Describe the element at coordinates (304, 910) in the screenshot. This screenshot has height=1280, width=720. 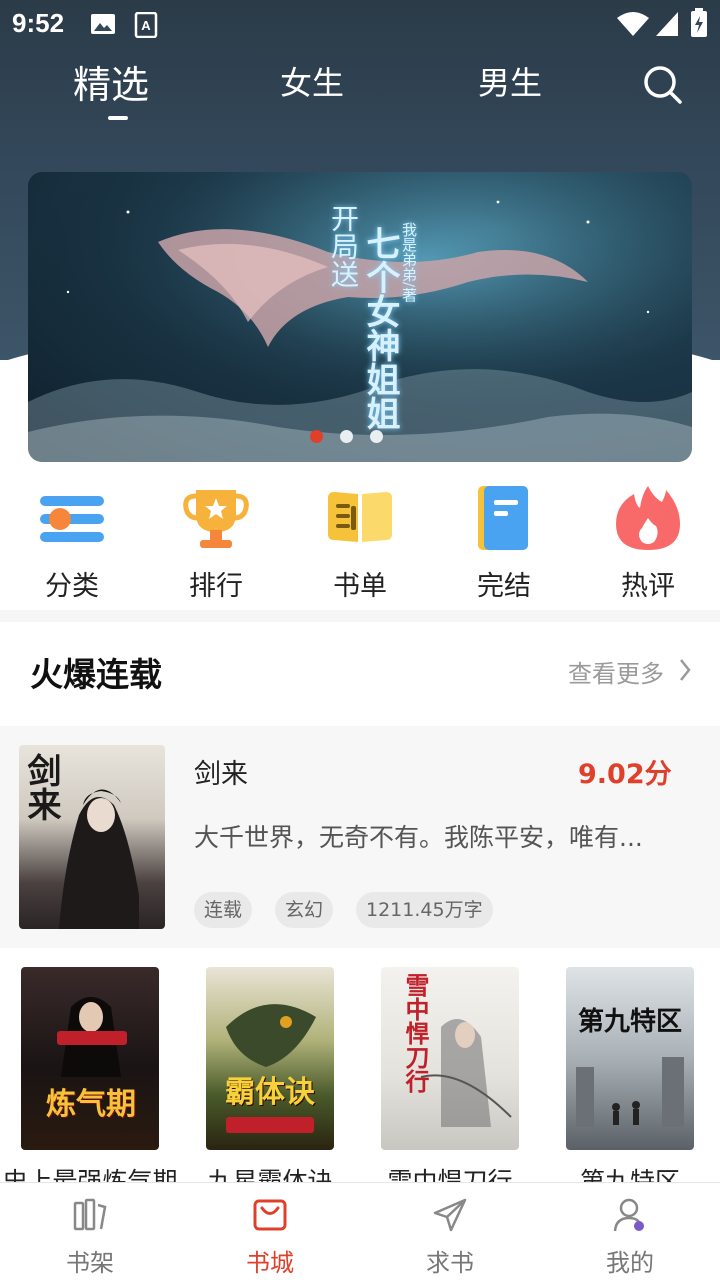
I see `tag-genre: 玄幻` at that location.